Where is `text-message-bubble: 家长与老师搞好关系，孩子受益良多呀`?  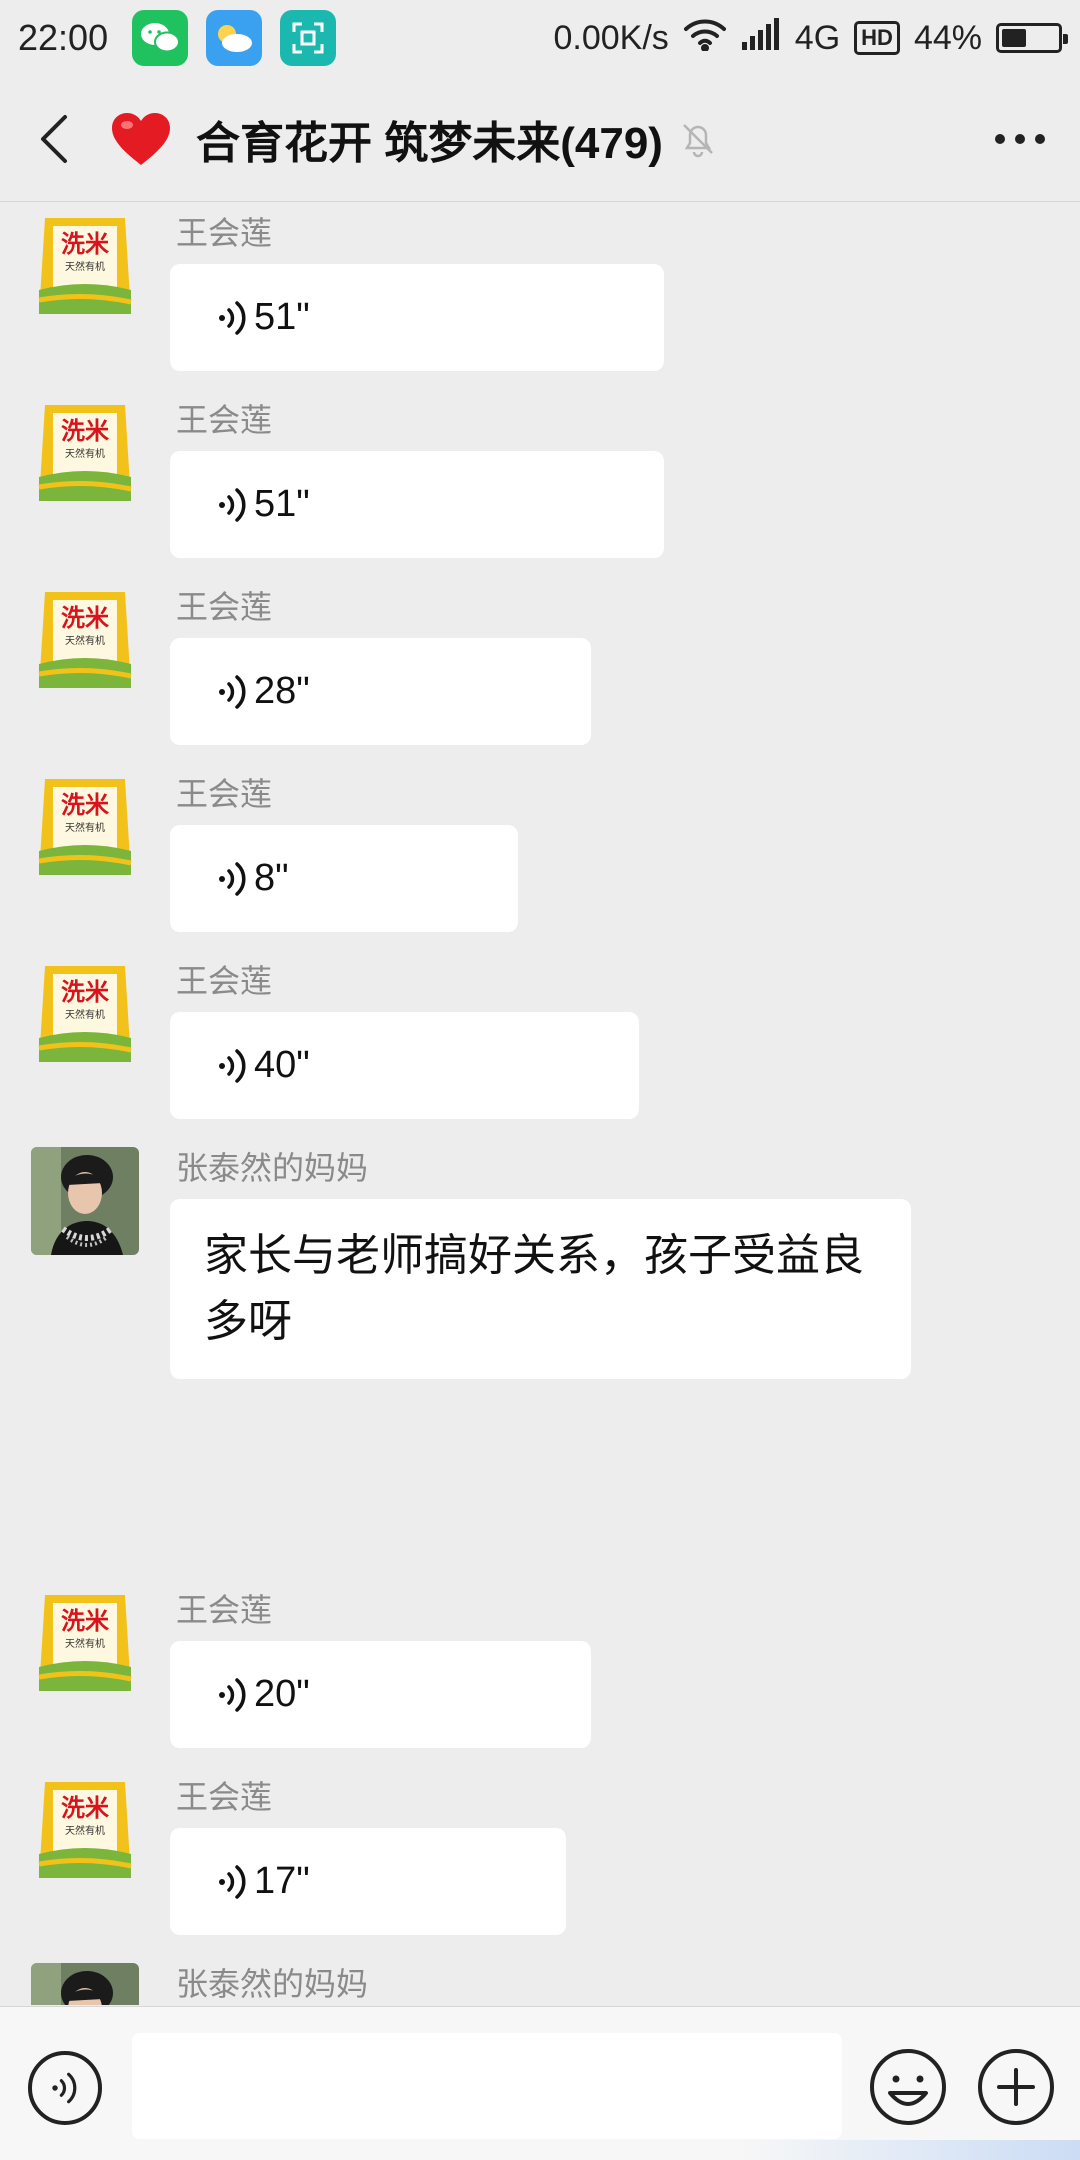
text-message-bubble: 家长与老师搞好关系，孩子受益良多呀 is located at coordinates (540, 1289).